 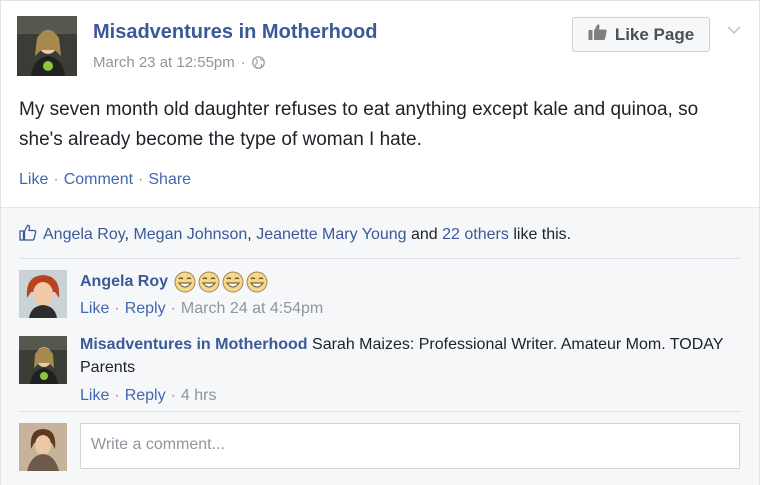 I want to click on page-avatar, so click(x=47, y=46).